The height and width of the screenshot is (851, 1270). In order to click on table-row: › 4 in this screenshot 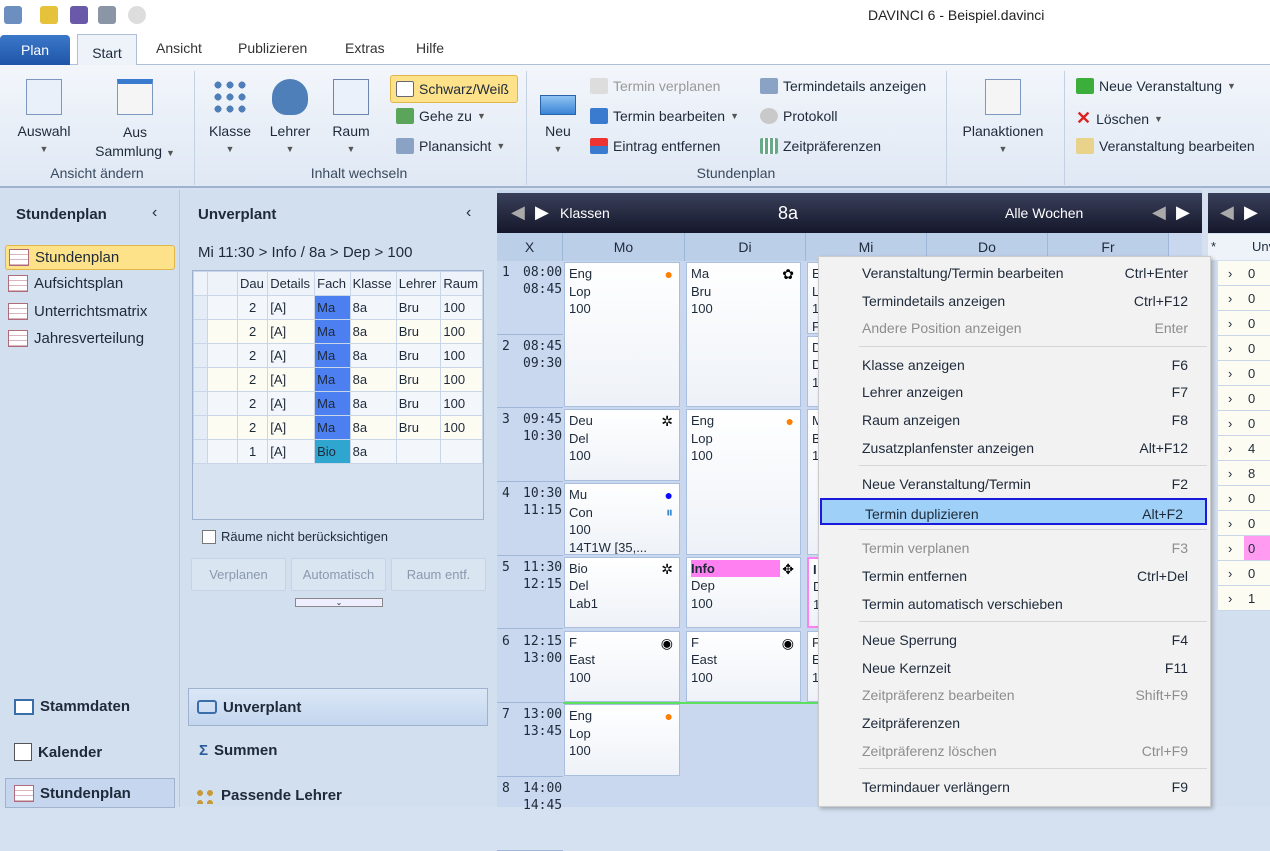, I will do `click(1244, 448)`.